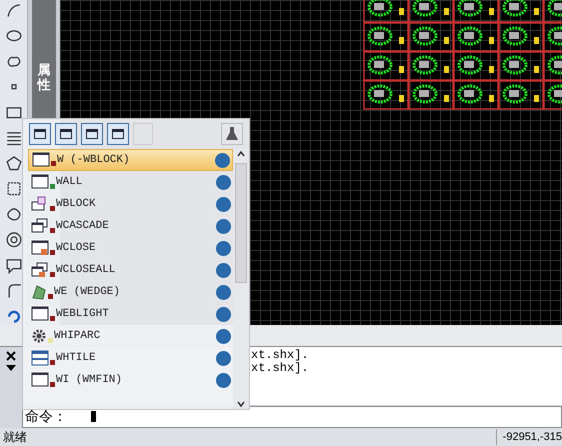 The image size is (562, 446). Describe the element at coordinates (13, 189) in the screenshot. I see `region-tool-icon` at that location.